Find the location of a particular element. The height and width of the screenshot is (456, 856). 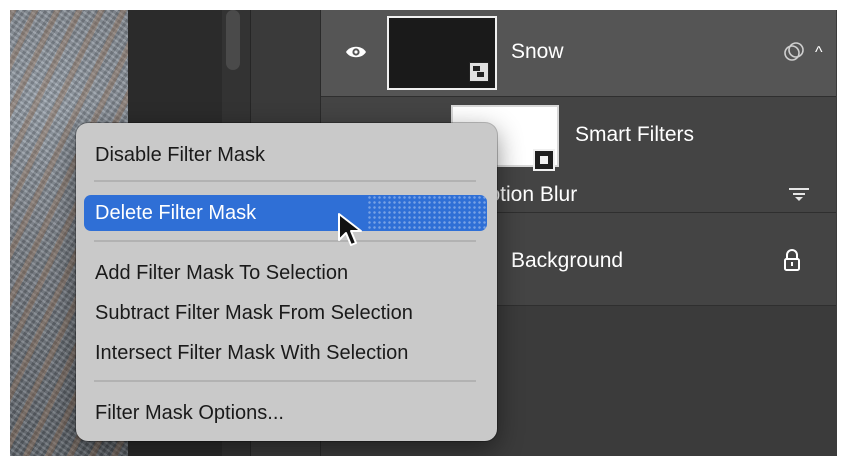

menu-item-delete-filter-mask: Delete Filter Mask is located at coordinates (285, 213).